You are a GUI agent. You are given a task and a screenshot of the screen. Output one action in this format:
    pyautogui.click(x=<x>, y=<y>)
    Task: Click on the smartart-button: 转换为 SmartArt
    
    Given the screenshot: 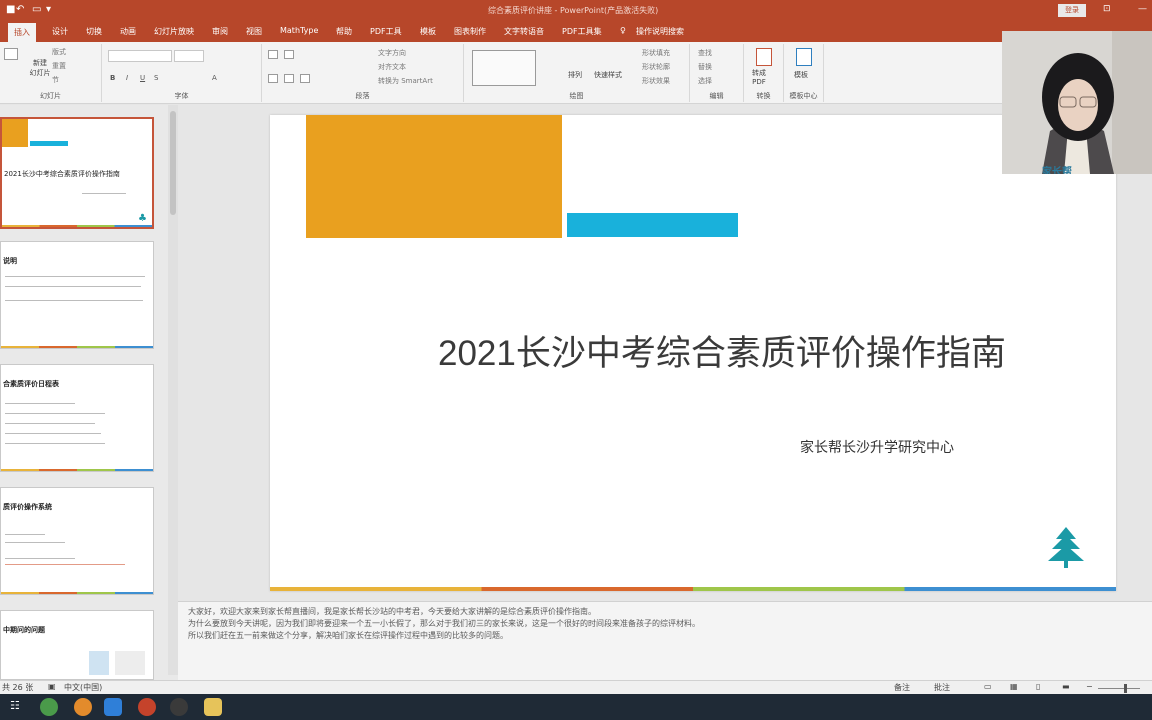 What is the action you would take?
    pyautogui.click(x=405, y=81)
    